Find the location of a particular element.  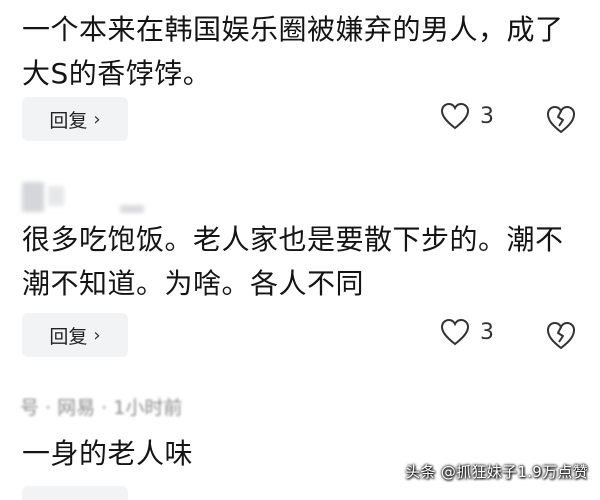

avatar is located at coordinates (33, 197).